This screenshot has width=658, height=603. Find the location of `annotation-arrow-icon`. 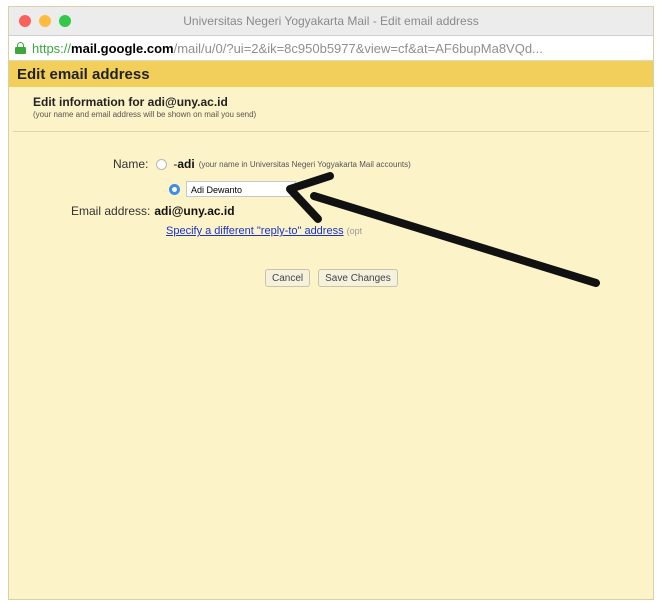

annotation-arrow-icon is located at coordinates (443, 229).